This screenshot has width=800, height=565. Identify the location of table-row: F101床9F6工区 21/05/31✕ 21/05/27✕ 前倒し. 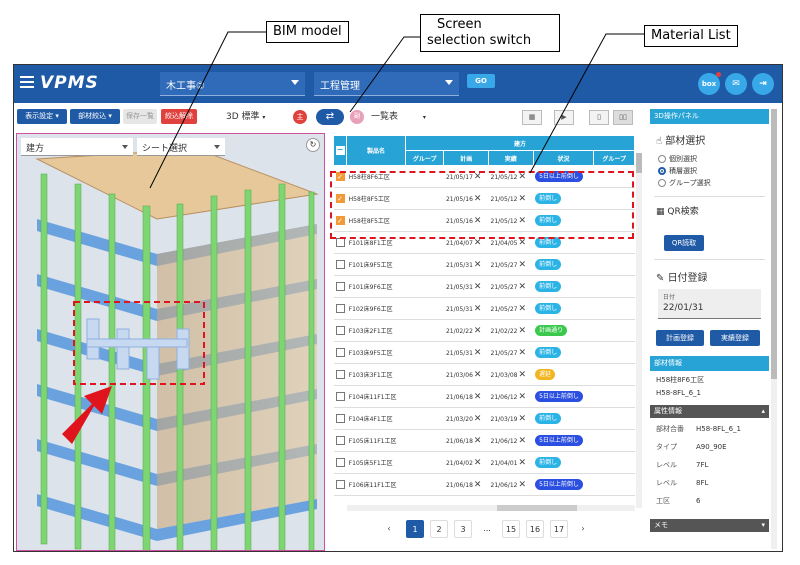
(484, 286).